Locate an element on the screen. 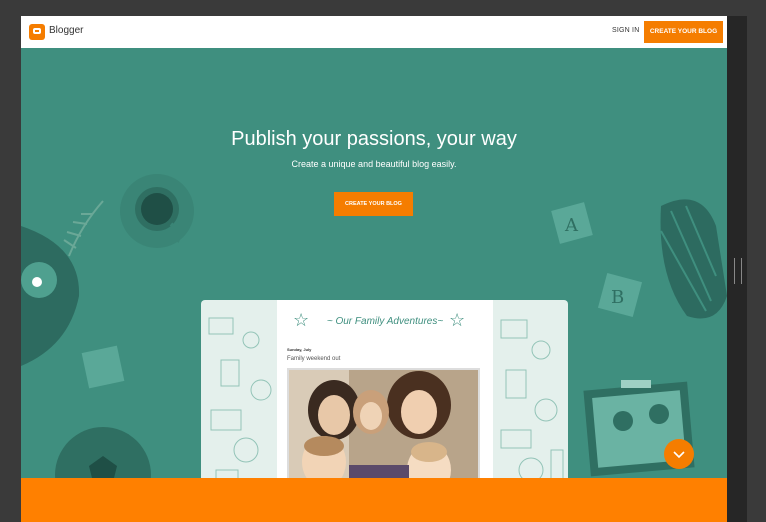  plant-leaf-illustration is located at coordinates (83, 228).